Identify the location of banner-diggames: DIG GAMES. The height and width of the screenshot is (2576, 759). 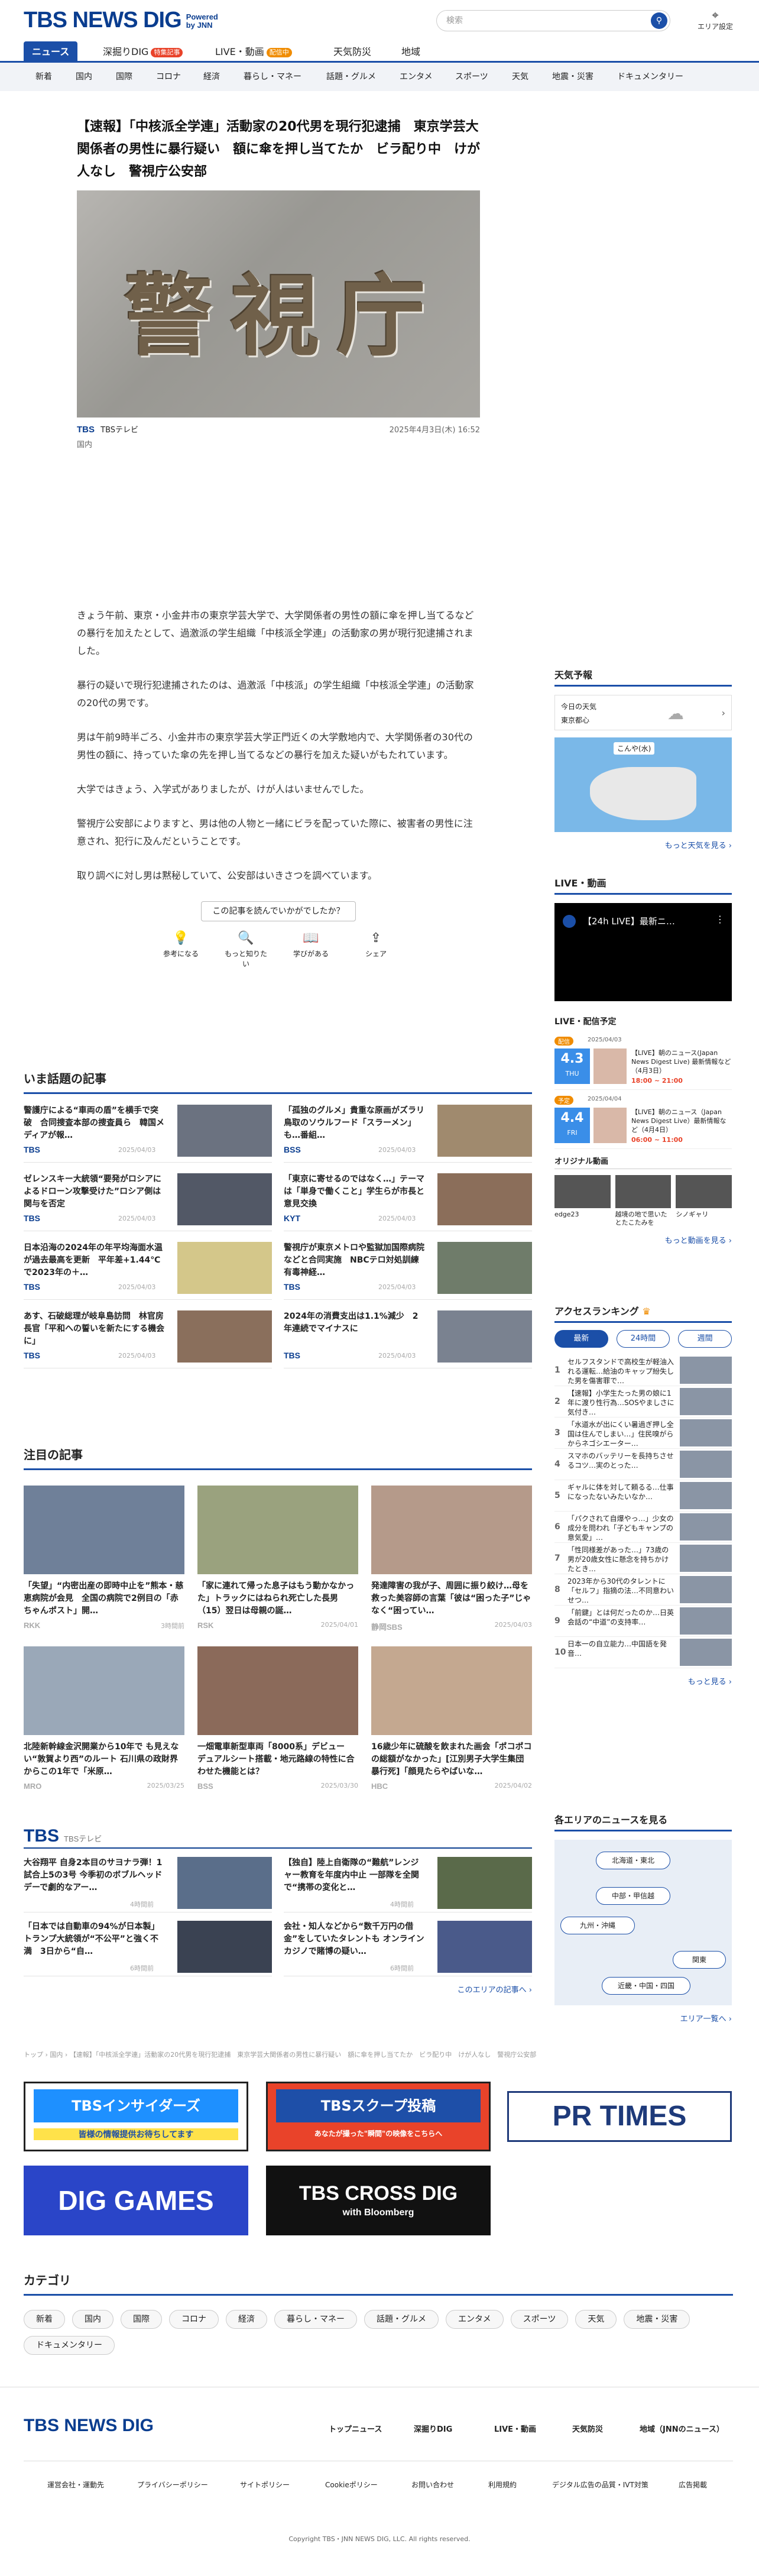
(136, 2200).